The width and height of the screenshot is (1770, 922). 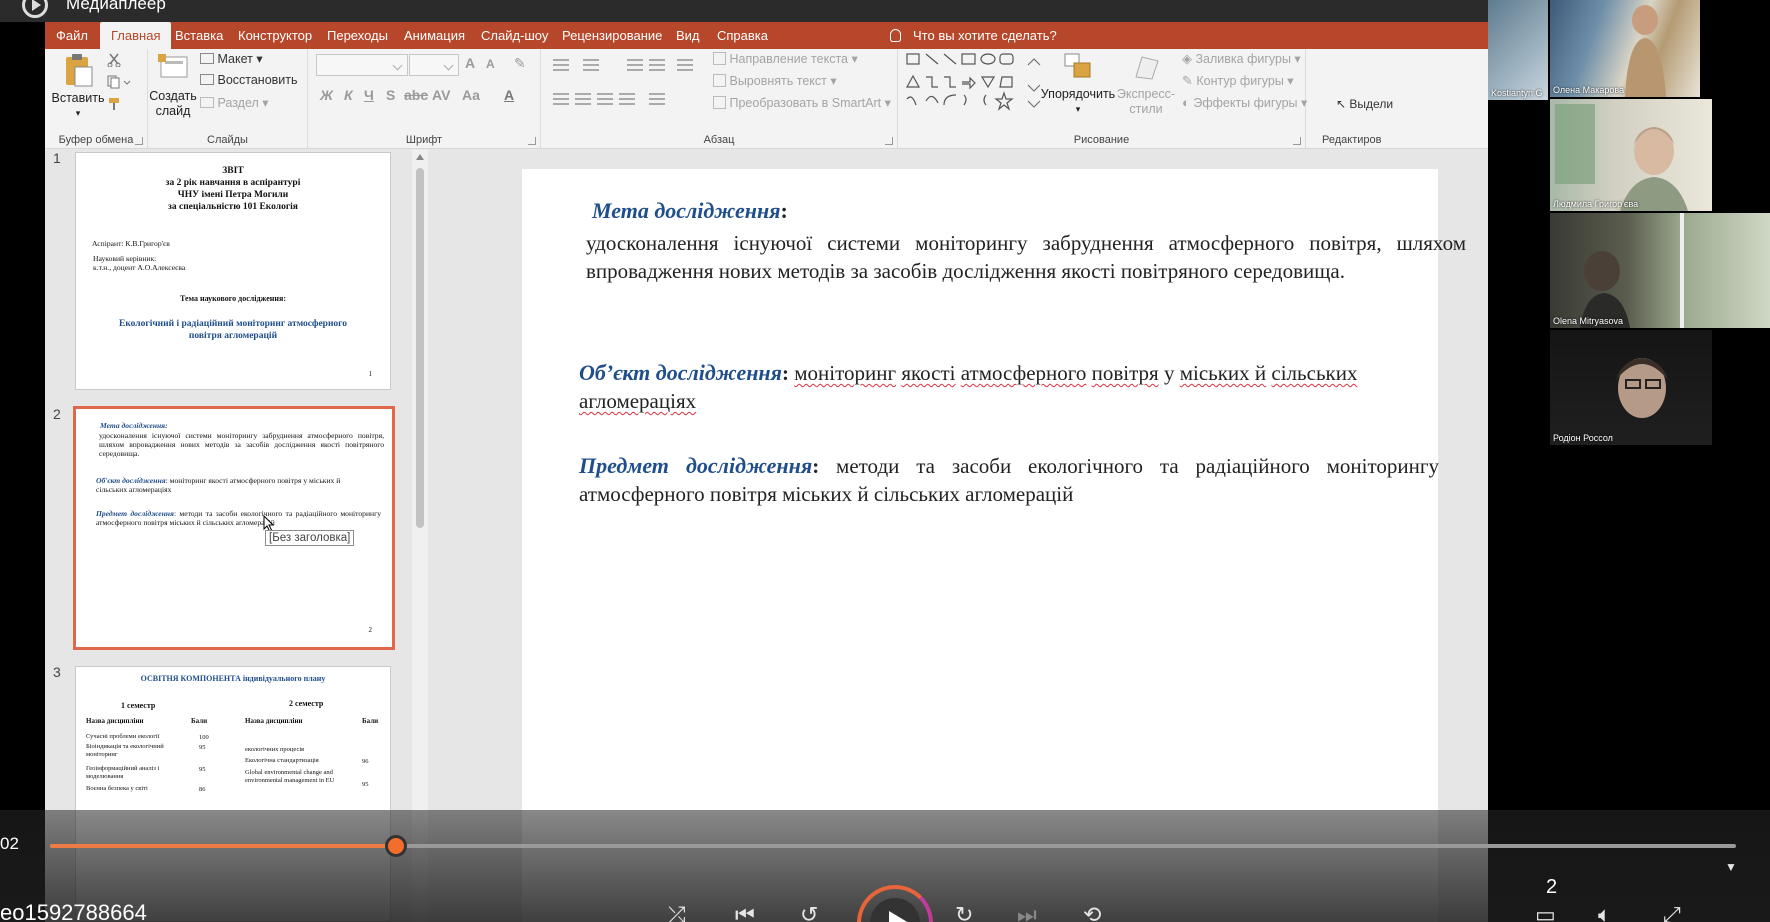 What do you see at coordinates (234, 102) in the screenshot?
I see `section-button: Раздел ▾` at bounding box center [234, 102].